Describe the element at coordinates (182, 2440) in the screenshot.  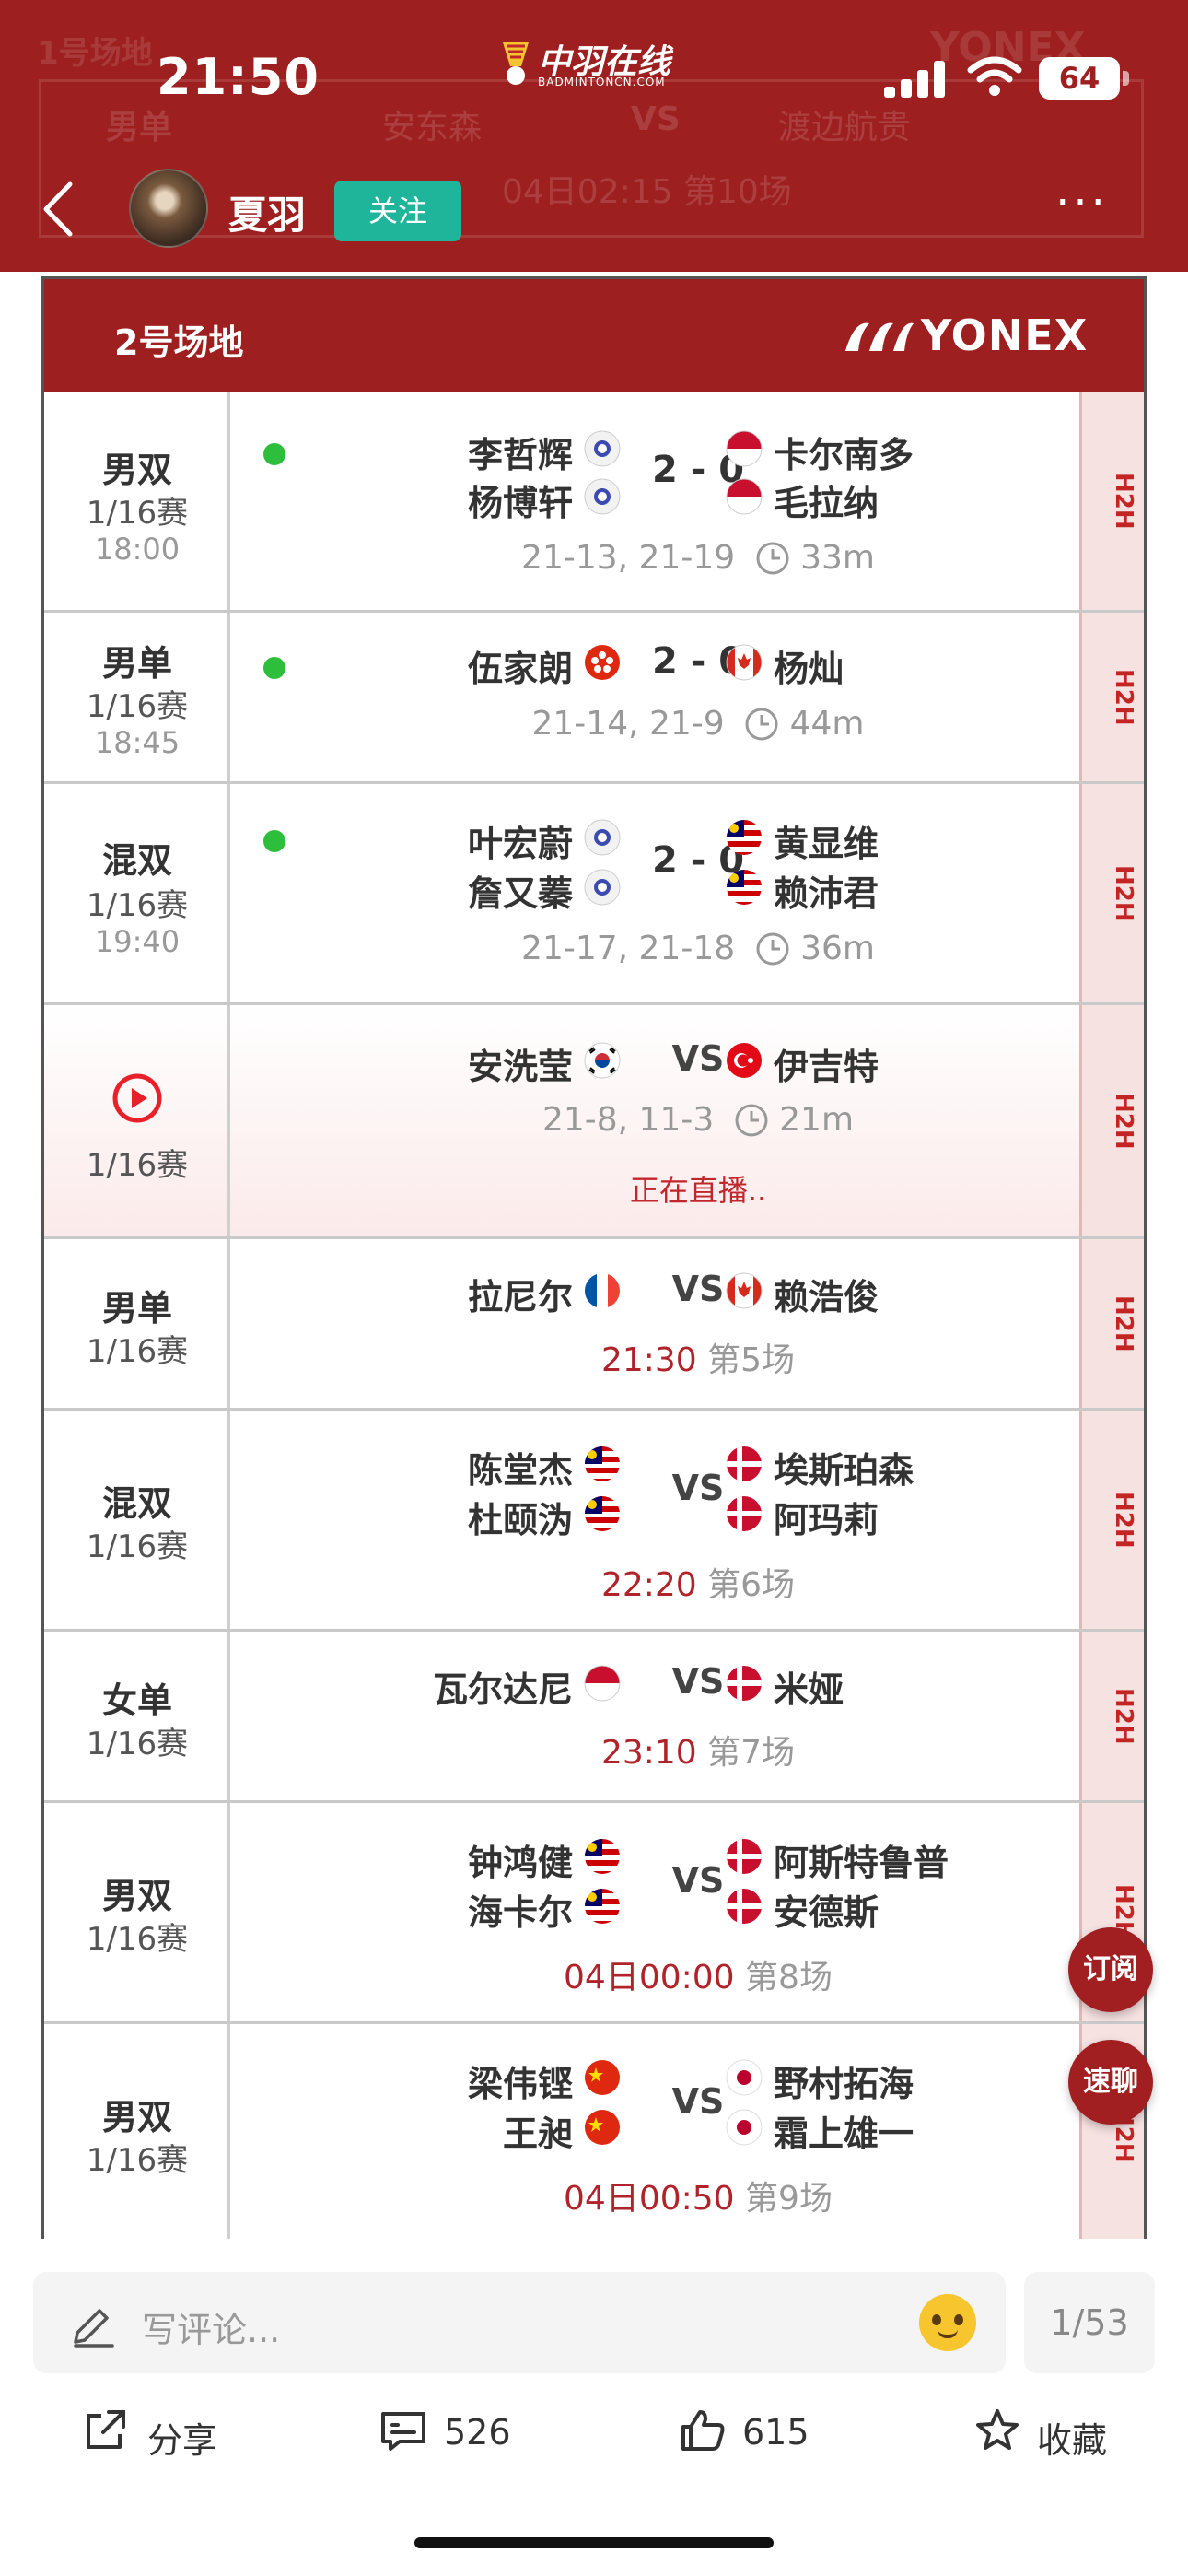
I see `share-label: 分享` at that location.